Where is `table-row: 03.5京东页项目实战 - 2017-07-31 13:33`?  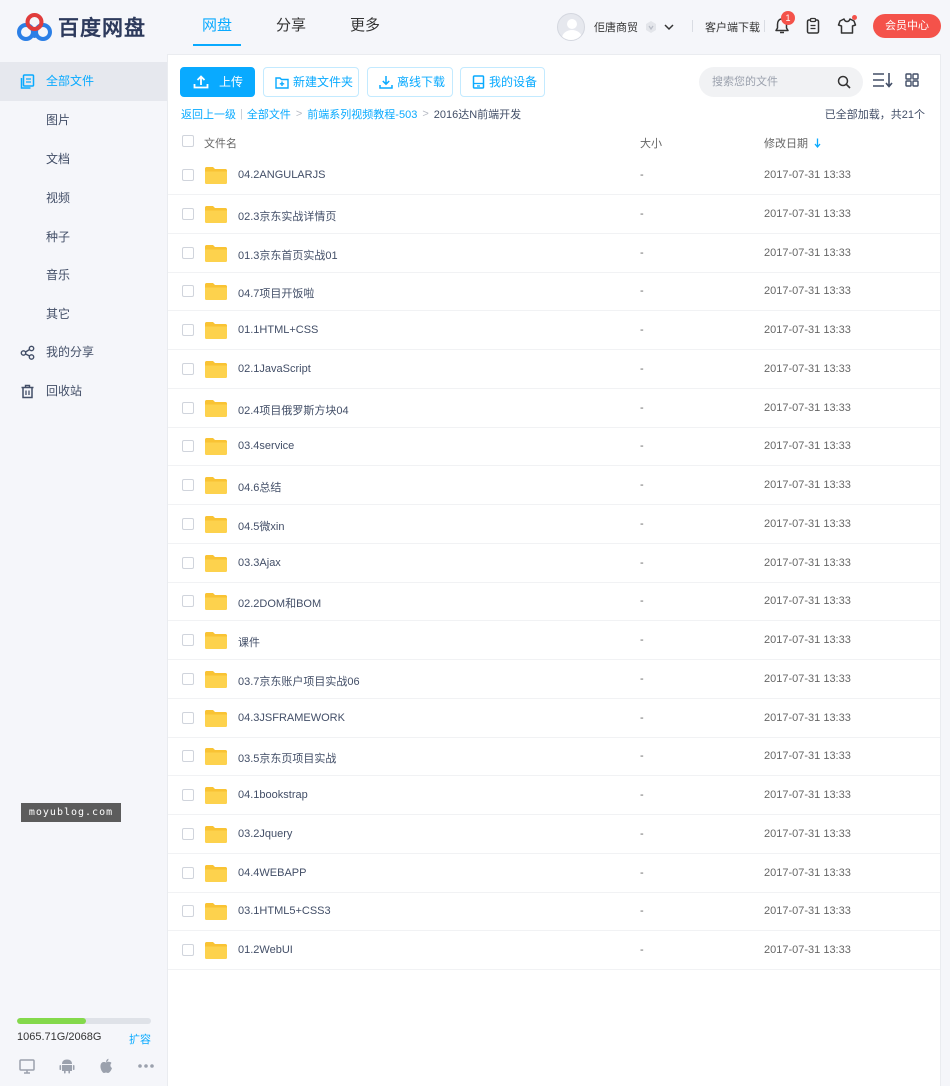 table-row: 03.5京东页项目实战 - 2017-07-31 13:33 is located at coordinates (554, 757).